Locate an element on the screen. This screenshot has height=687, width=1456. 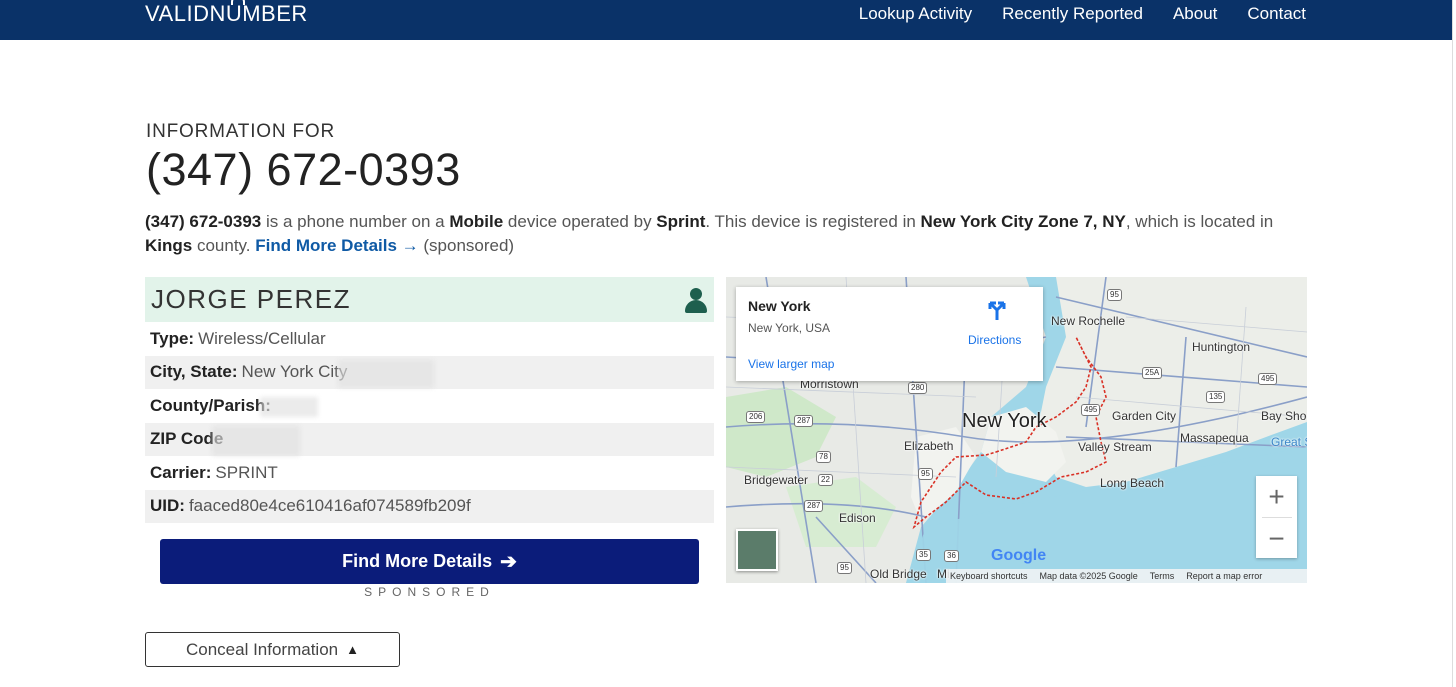
desc-city: New York City Zone 7, NY is located at coordinates (1023, 221).